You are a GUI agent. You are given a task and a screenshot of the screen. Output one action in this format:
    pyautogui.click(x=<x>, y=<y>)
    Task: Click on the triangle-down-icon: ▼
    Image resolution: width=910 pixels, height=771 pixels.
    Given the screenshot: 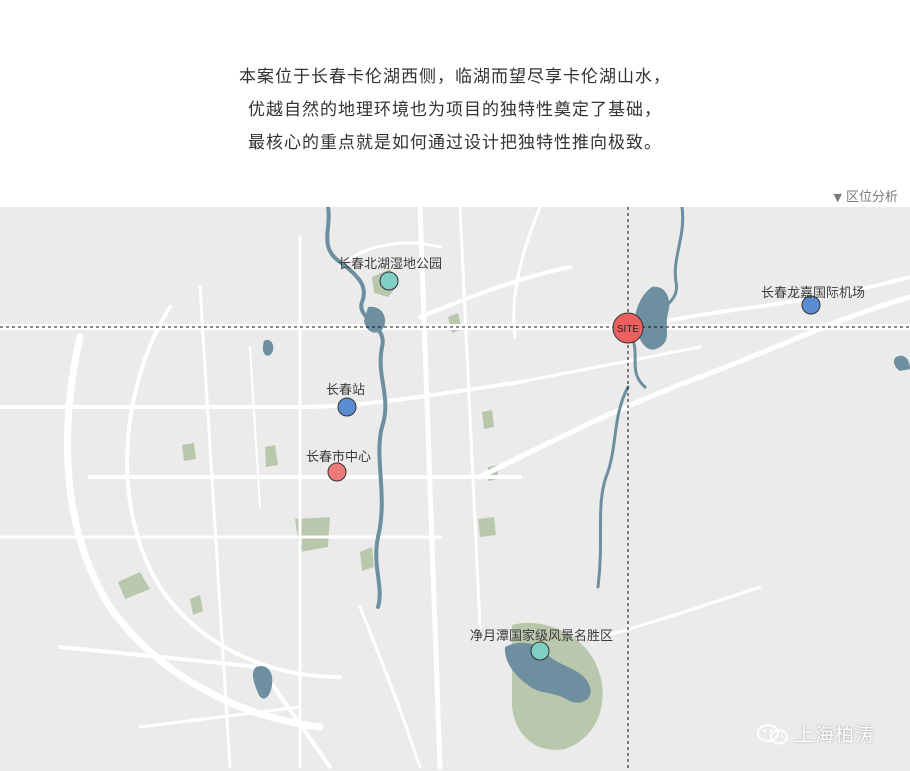 What is the action you would take?
    pyautogui.click(x=837, y=197)
    